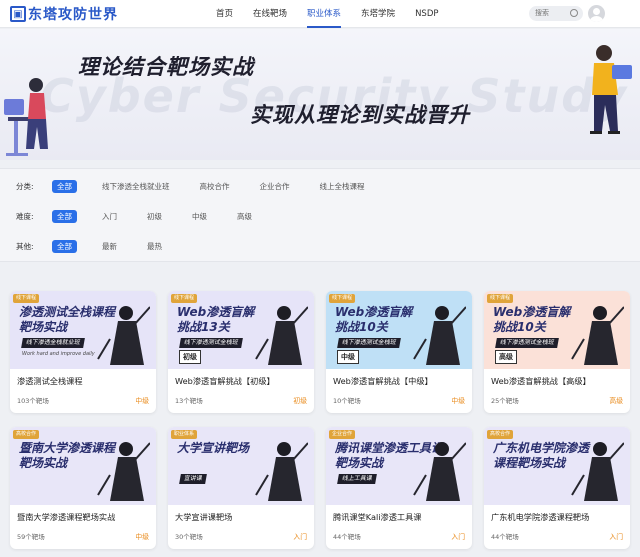  I want to click on filter-difficulty-all: 全部, so click(64, 216).